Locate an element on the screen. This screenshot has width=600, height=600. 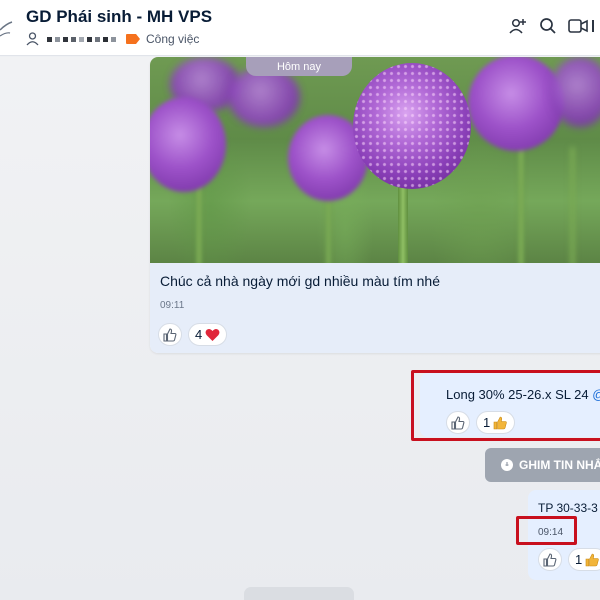
highlight-box-time is located at coordinates (546, 530).